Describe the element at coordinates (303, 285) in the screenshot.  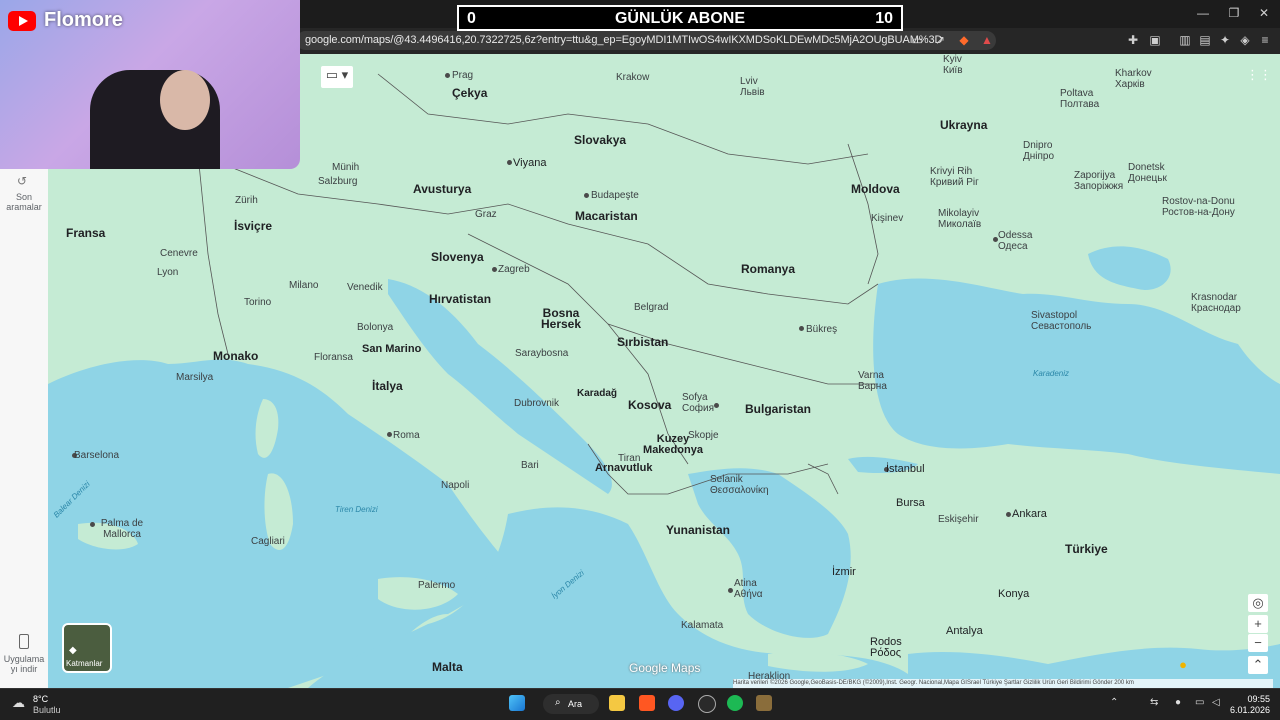
I see `city-label: Milano` at that location.